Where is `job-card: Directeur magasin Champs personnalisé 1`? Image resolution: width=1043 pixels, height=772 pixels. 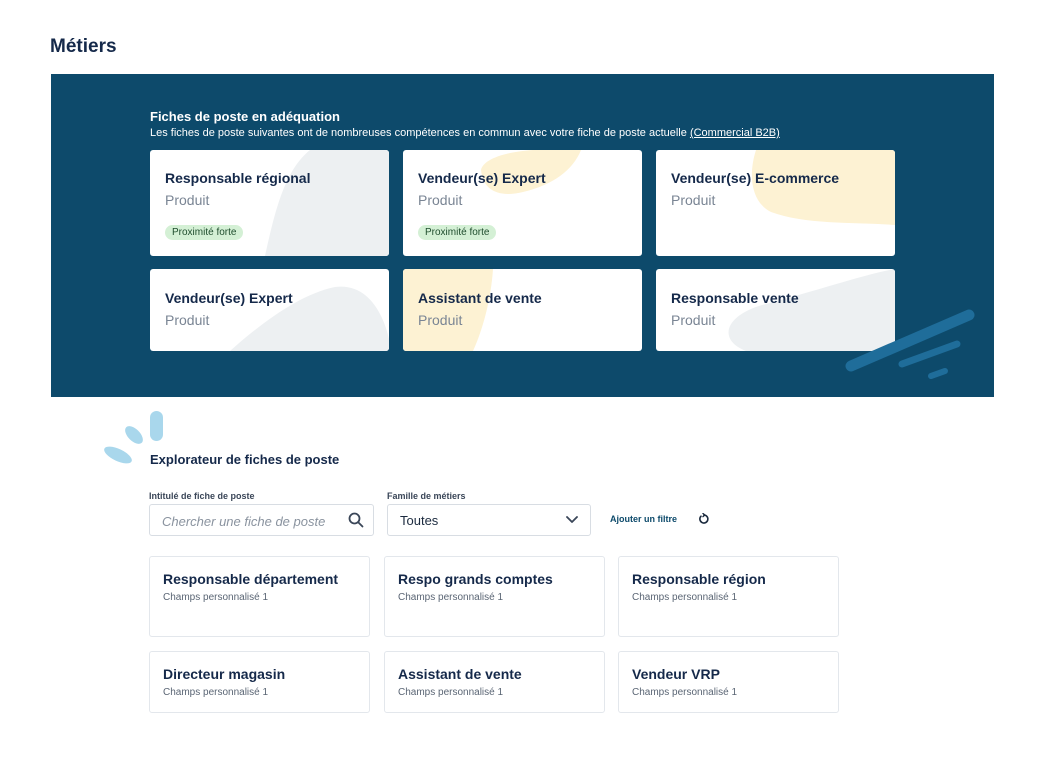
job-card: Directeur magasin Champs personnalisé 1 is located at coordinates (259, 682).